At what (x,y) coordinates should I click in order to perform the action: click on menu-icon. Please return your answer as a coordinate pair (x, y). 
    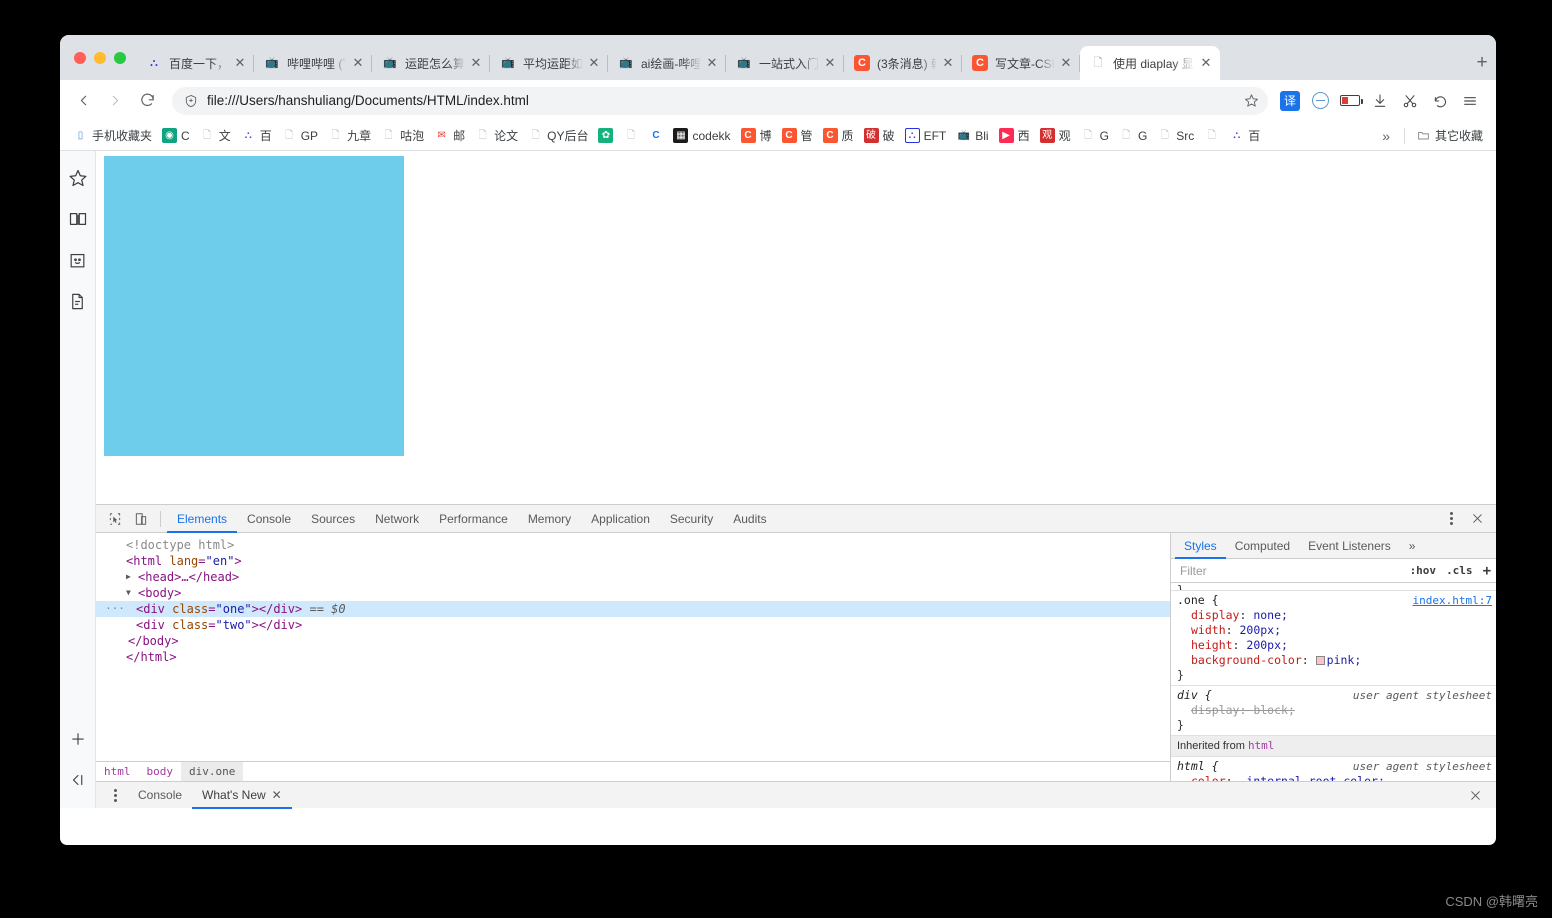
    Looking at the image, I should click on (1470, 101).